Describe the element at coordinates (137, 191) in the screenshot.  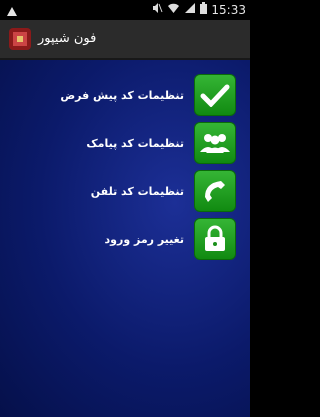
I see `menu-item-label: تنظیمات کد تلفن` at that location.